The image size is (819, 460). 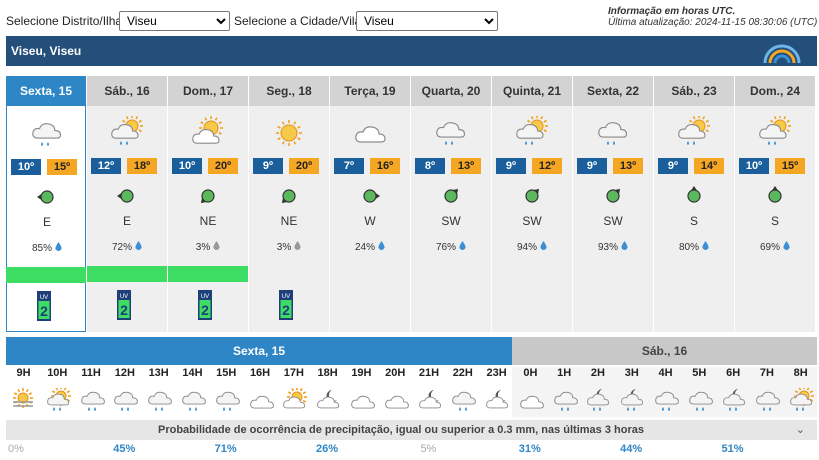 What do you see at coordinates (451, 91) in the screenshot?
I see `day-tab: Quarta, 20` at bounding box center [451, 91].